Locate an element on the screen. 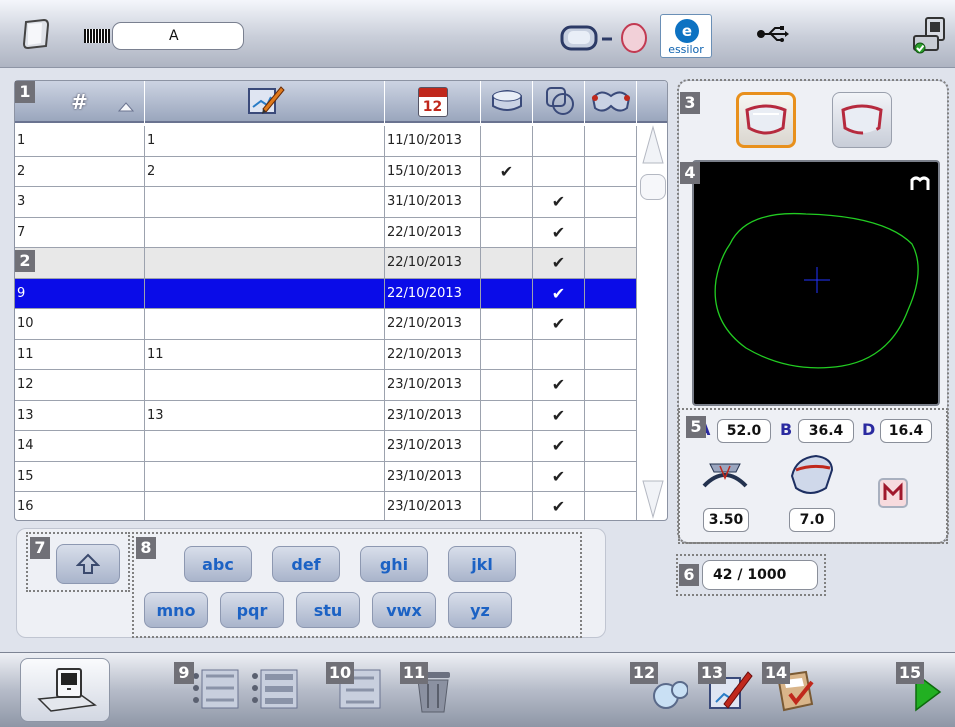  column-c-header is located at coordinates (611, 102).